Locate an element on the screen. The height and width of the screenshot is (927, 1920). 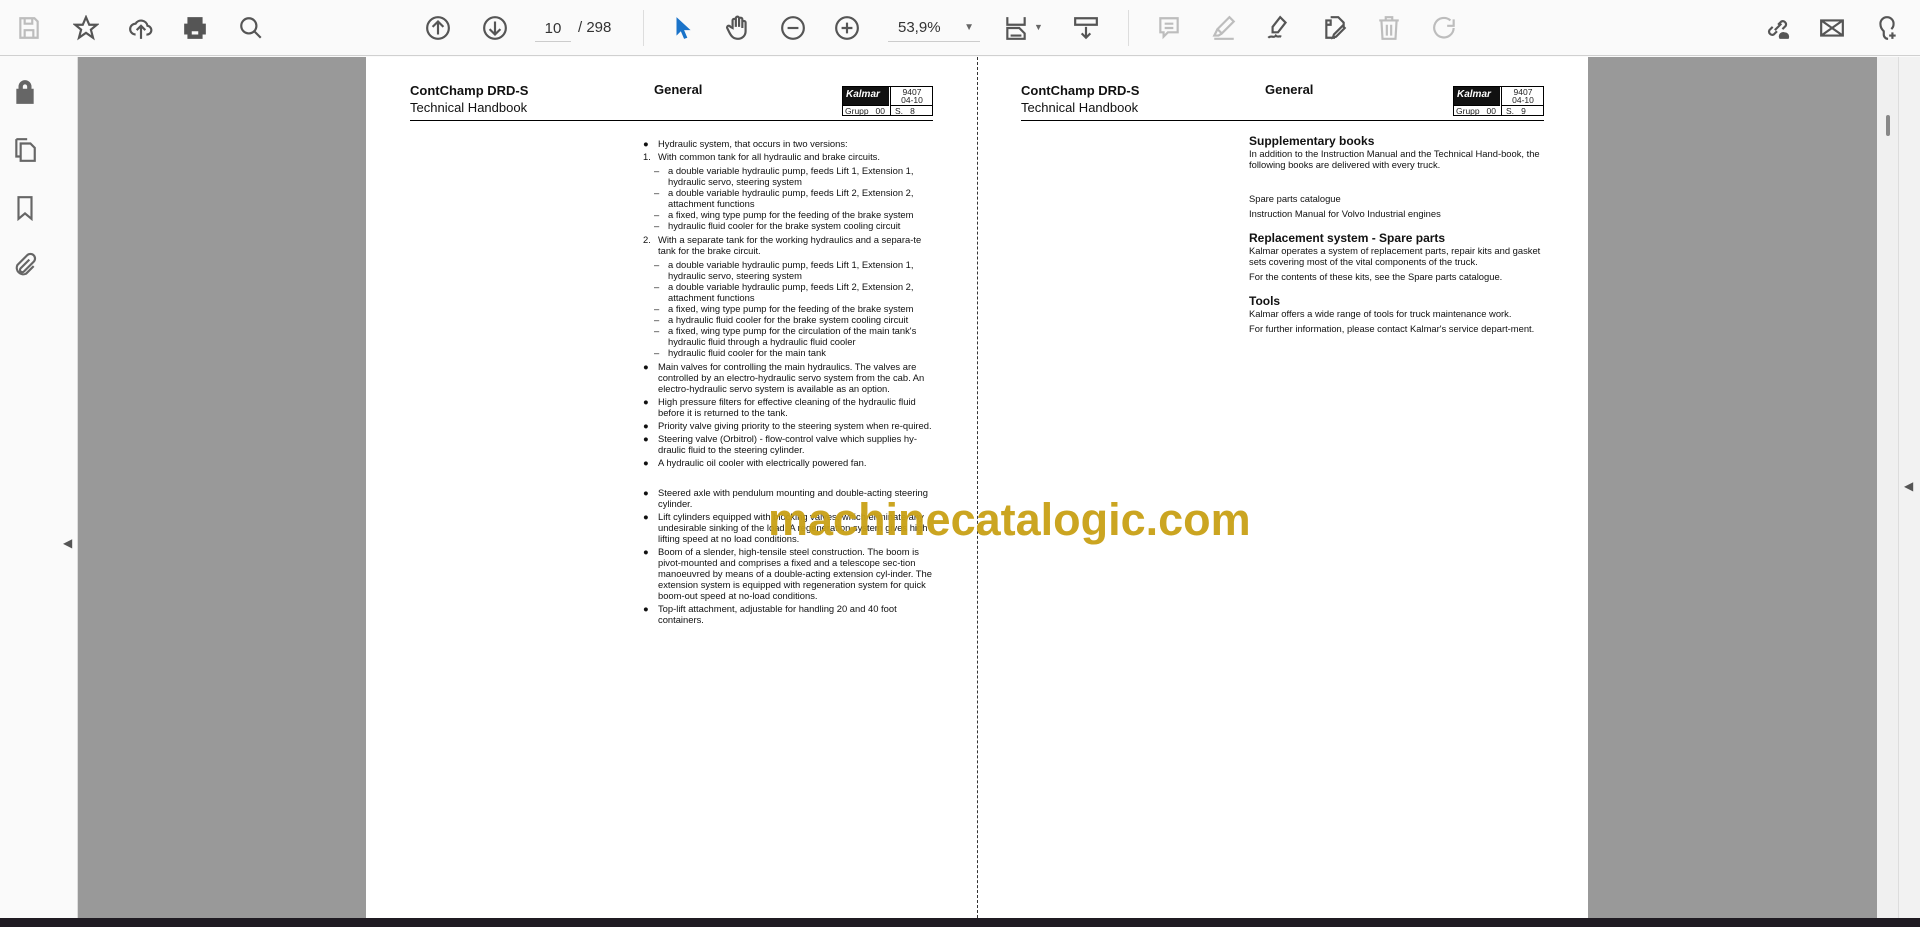
comment-icon is located at coordinates (1169, 28).